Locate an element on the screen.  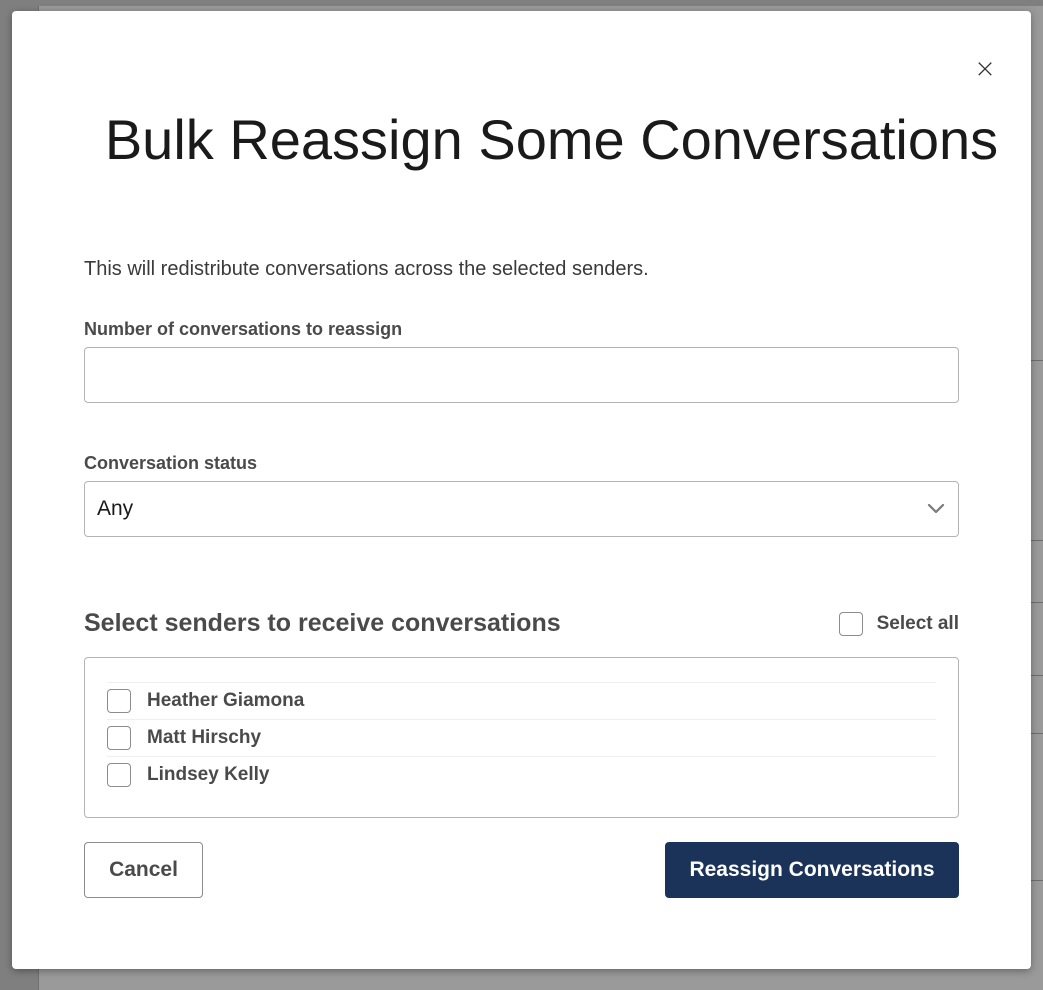
sender-label: Heather Giamona is located at coordinates (226, 700).